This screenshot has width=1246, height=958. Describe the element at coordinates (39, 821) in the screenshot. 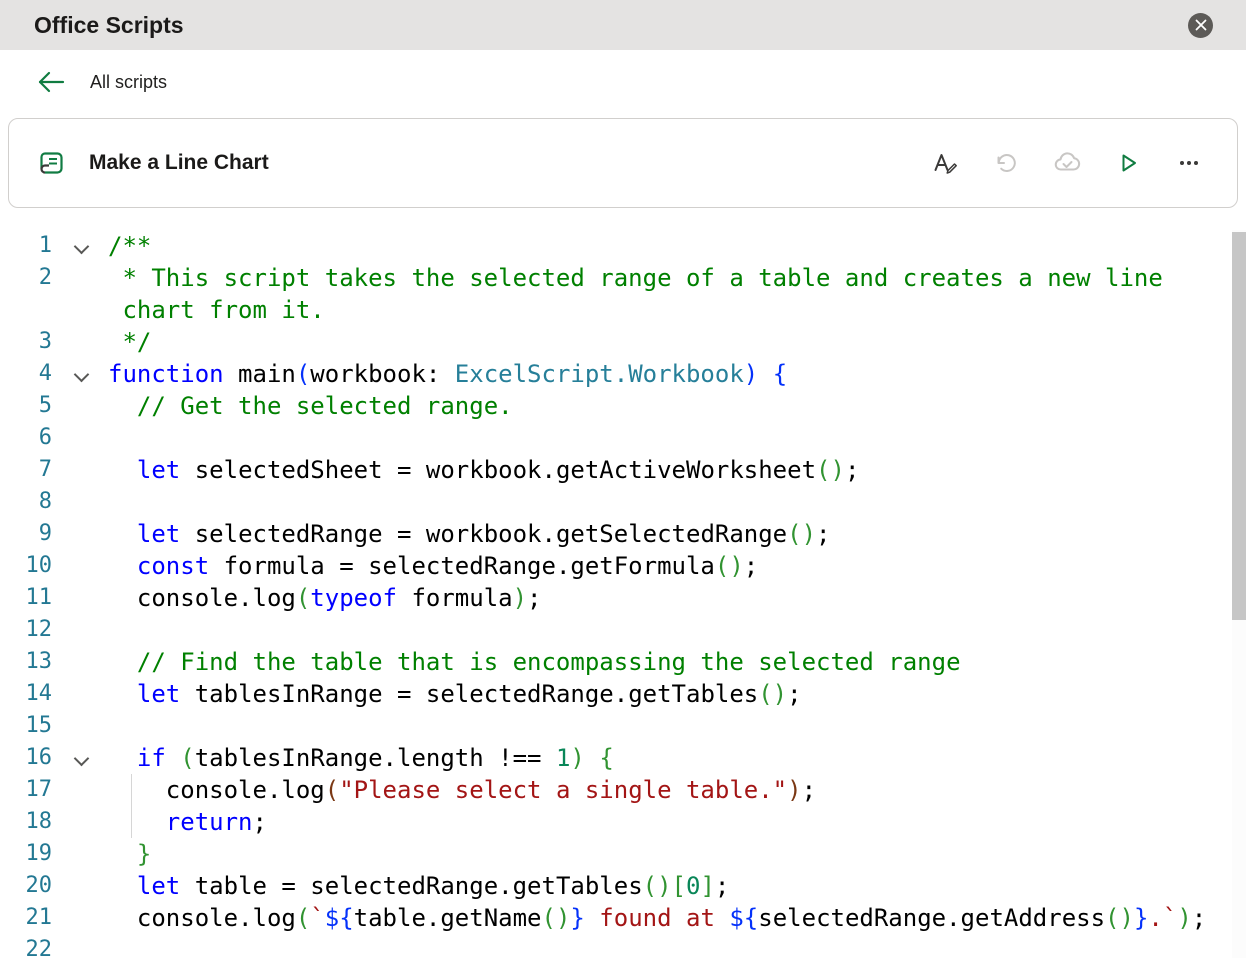

I see `line-number: 18` at that location.